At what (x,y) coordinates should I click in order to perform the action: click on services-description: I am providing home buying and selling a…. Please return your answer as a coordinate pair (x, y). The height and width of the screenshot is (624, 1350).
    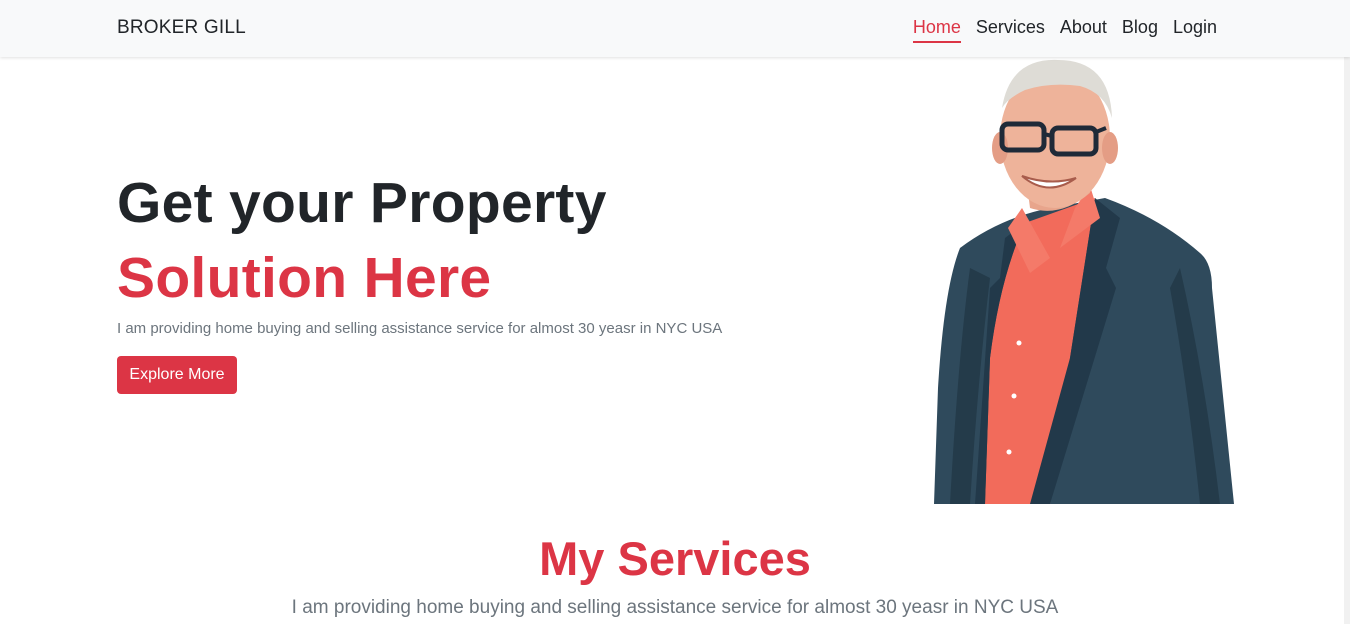
    Looking at the image, I should click on (675, 607).